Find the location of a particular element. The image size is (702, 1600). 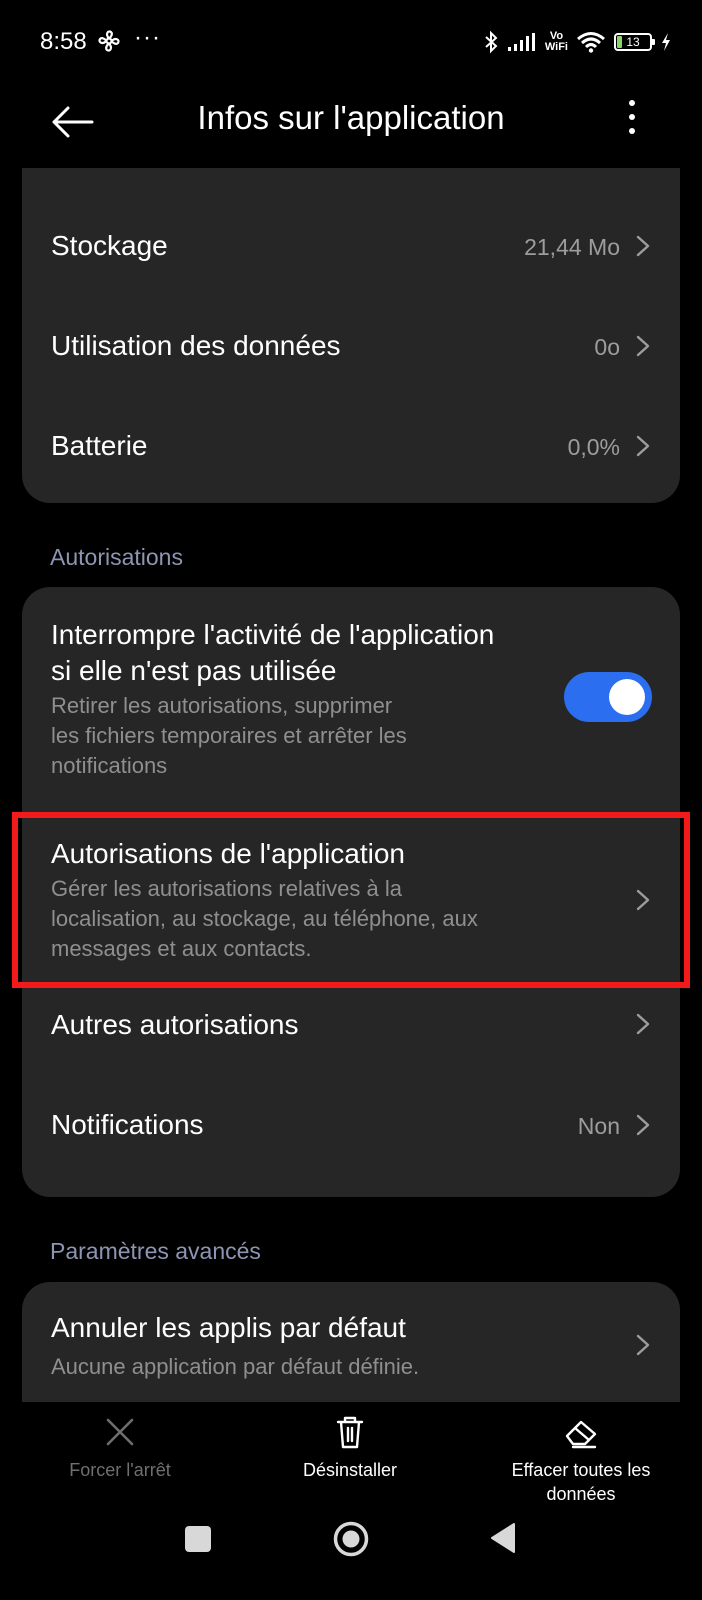

data-usage-value: 0o is located at coordinates (607, 347).